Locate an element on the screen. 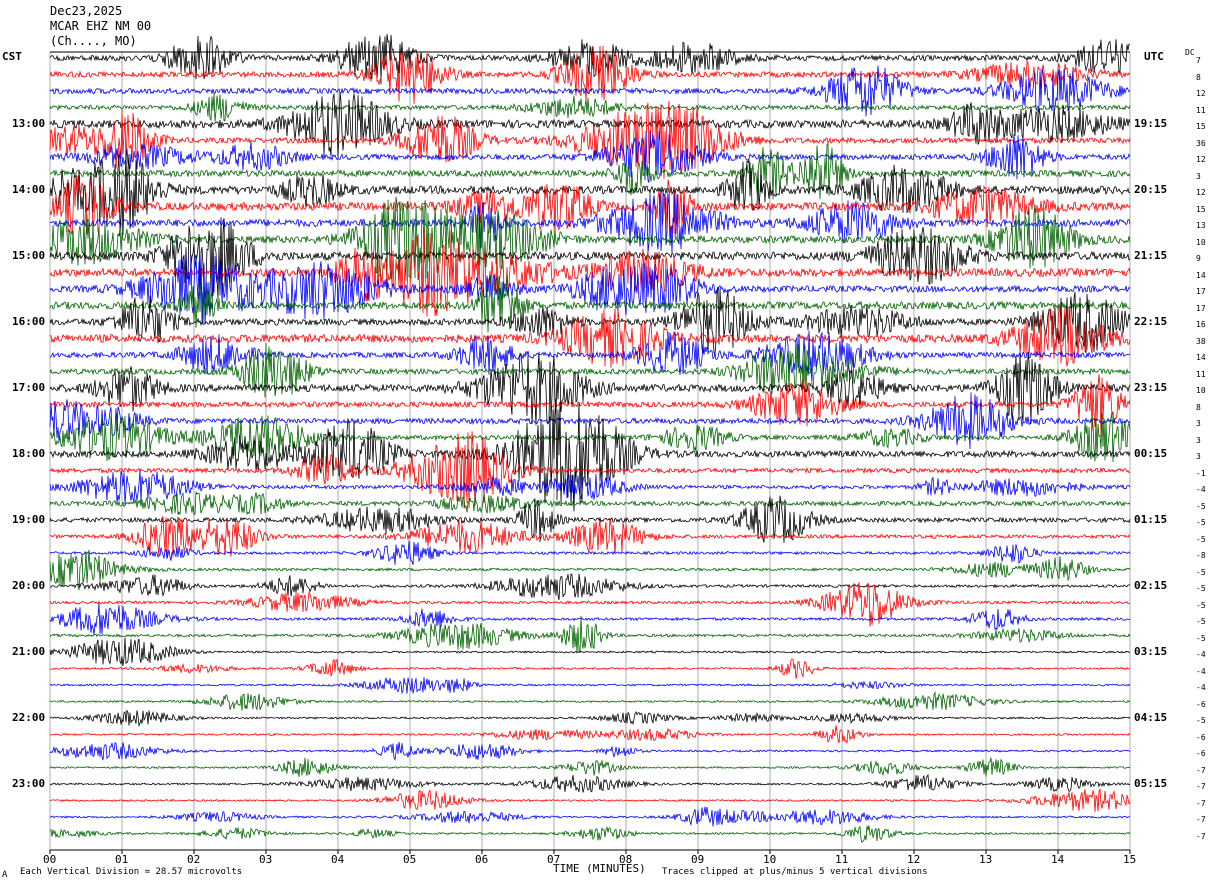 This screenshot has width=1210, height=886. x-tick-label-14: 14 is located at coordinates (1058, 859).